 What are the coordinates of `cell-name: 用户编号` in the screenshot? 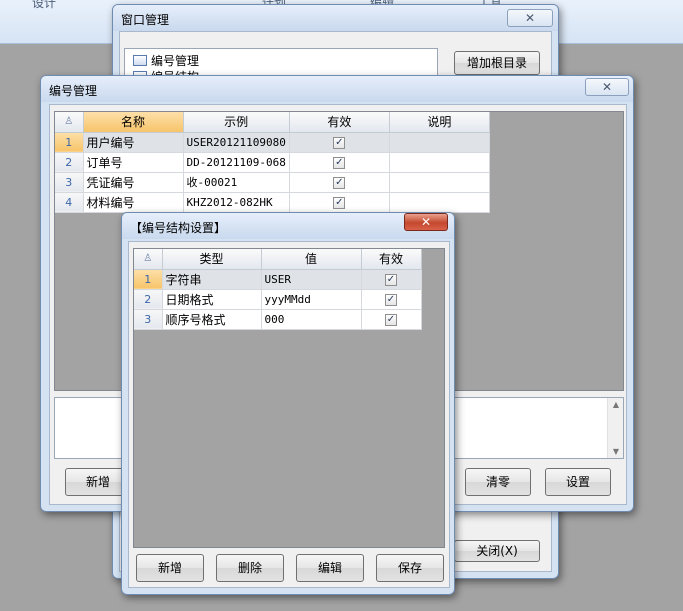 It's located at (133, 142).